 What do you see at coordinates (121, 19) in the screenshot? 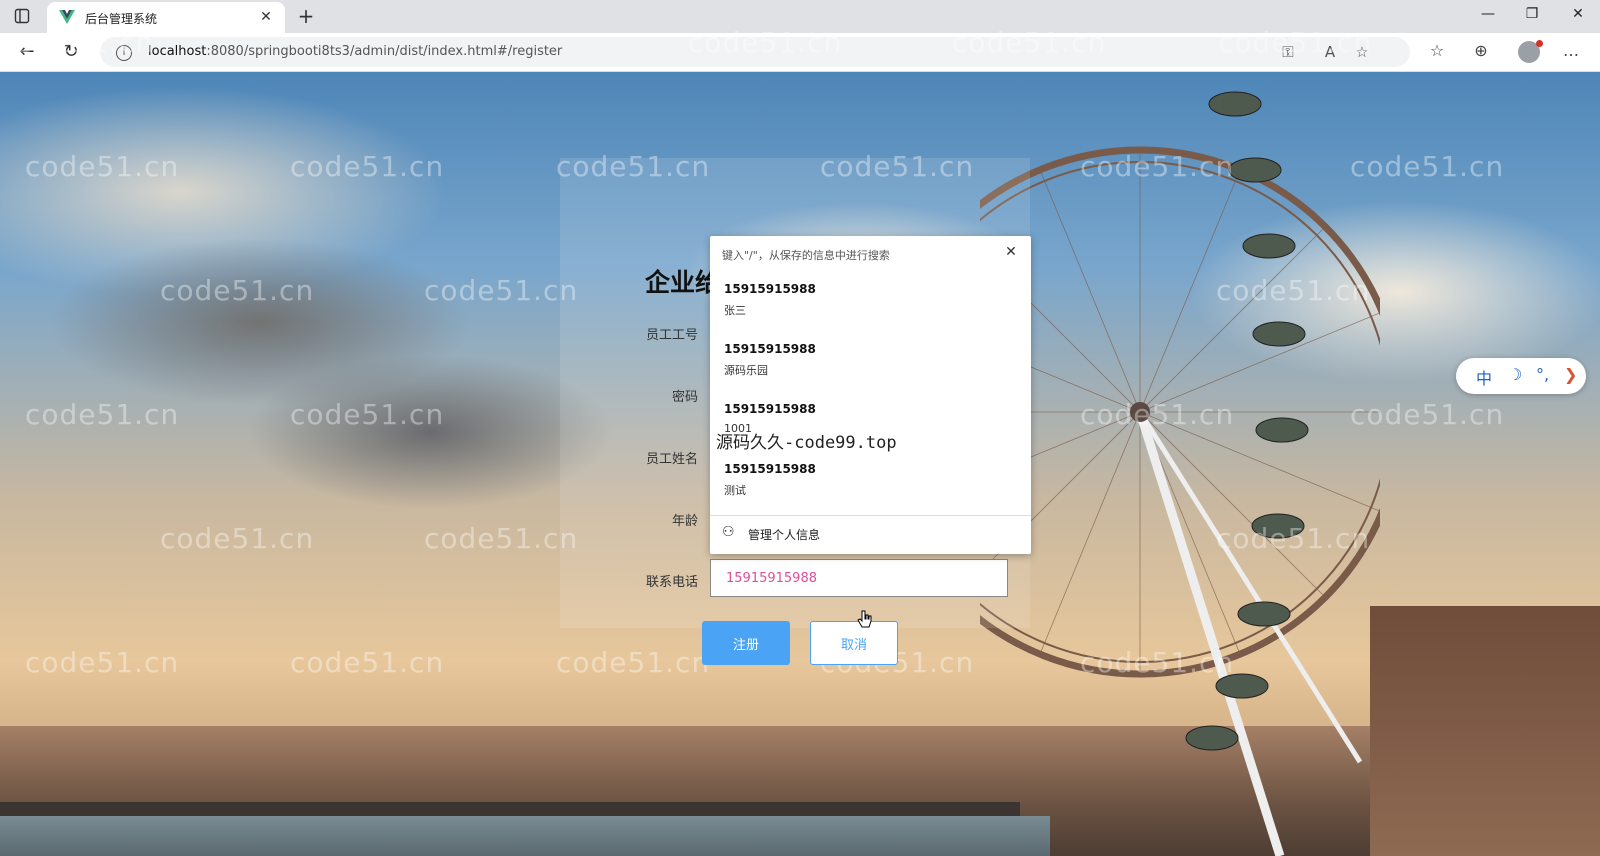
I see `tab-title: 后台管理系统` at bounding box center [121, 19].